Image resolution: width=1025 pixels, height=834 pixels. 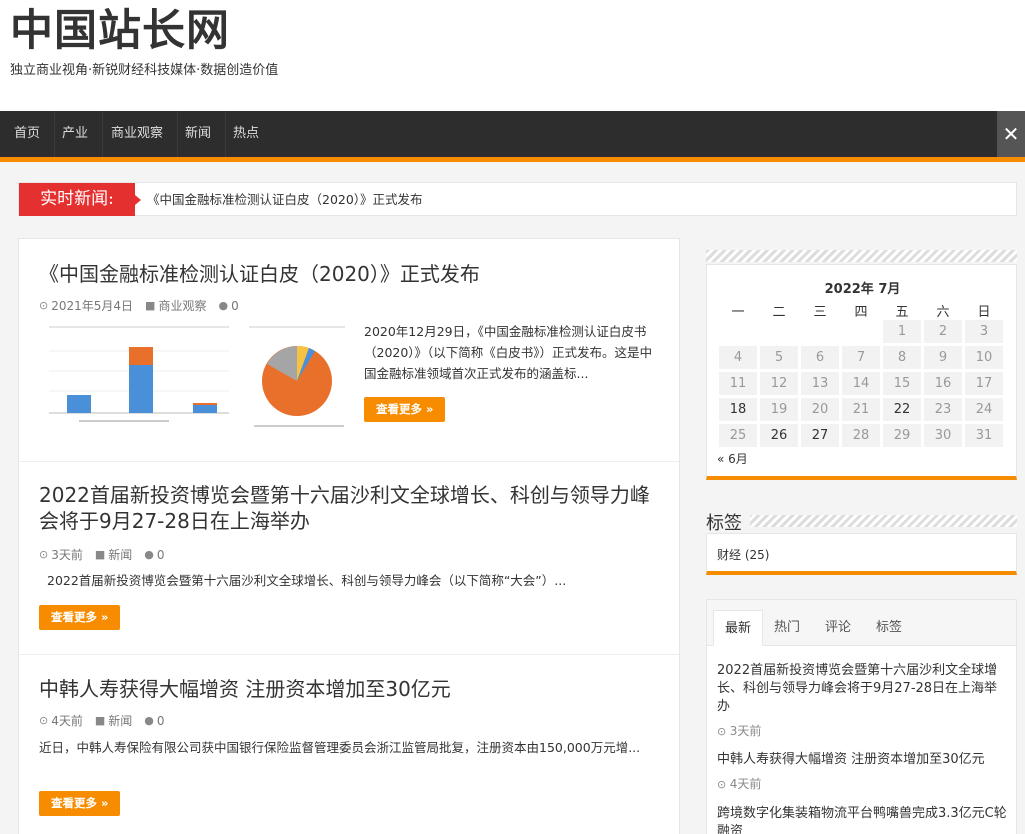 I want to click on nav-accent-bar, so click(x=512, y=159).